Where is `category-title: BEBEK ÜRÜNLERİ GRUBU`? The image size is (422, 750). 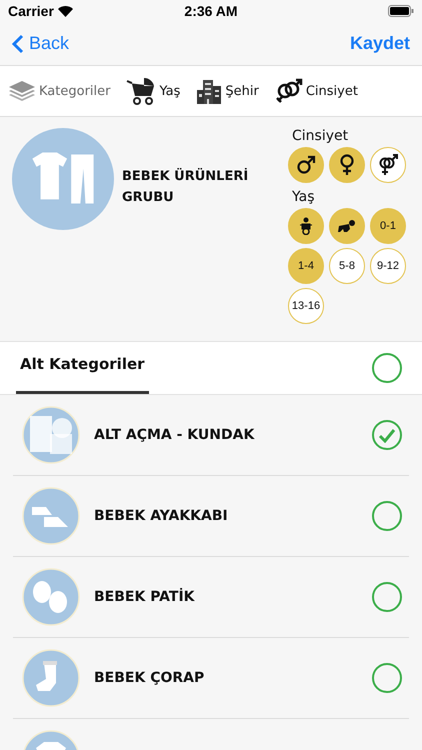 category-title: BEBEK ÜRÜNLERİ GRUBU is located at coordinates (186, 187).